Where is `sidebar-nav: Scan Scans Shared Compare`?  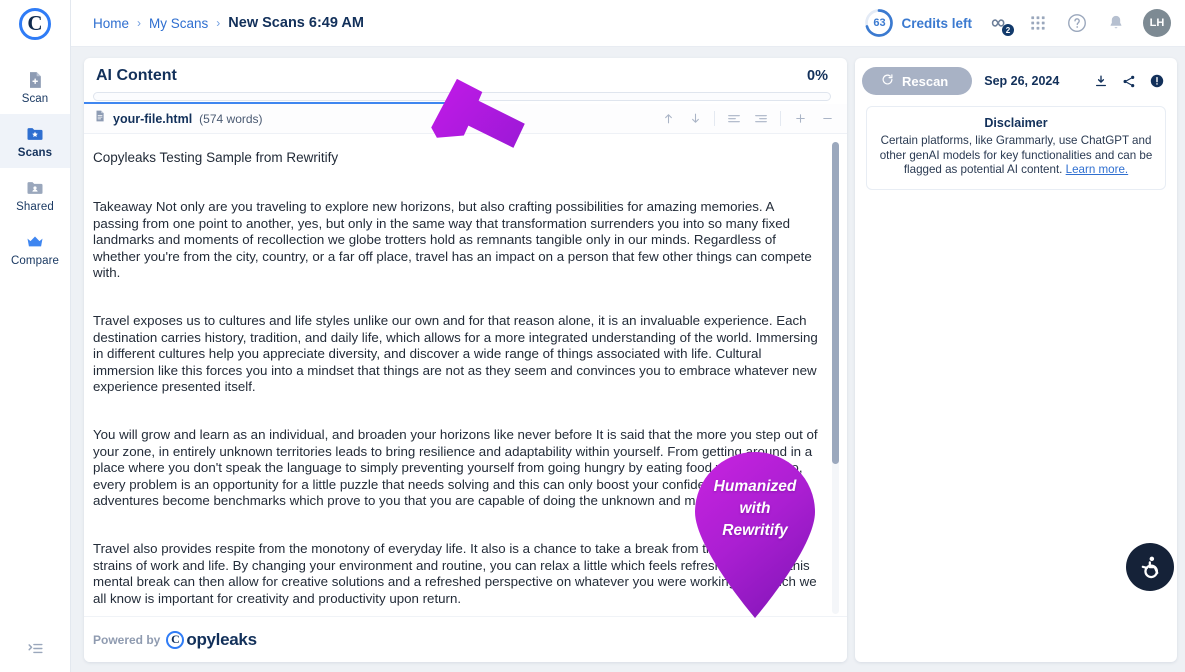 sidebar-nav: Scan Scans Shared Compare is located at coordinates (35, 168).